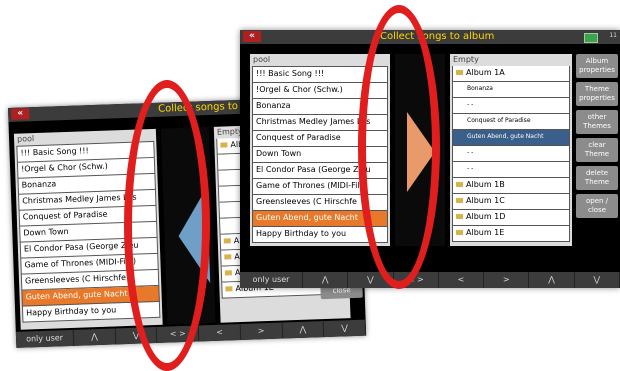 The height and width of the screenshot is (371, 620). I want to click on side-button: clear Theme, so click(597, 150).